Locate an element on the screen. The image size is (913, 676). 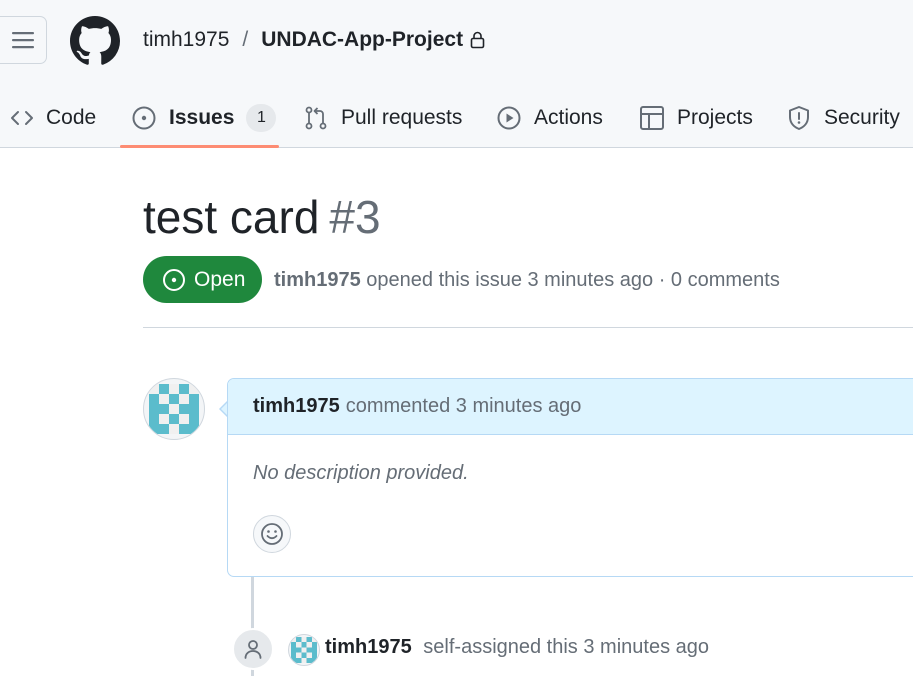
header-divider is located at coordinates (528, 327).